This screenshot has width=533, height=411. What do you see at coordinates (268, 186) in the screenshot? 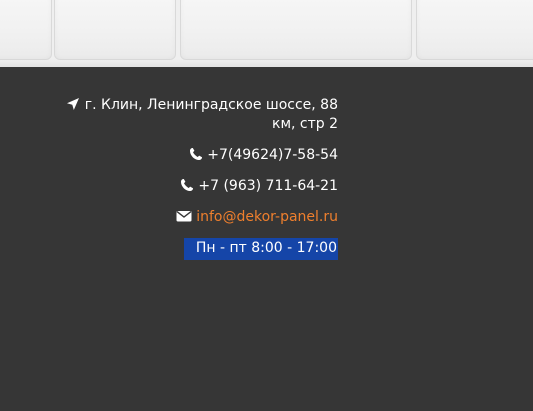
I see `phone-link-2: +7 (963) 711-64-21` at bounding box center [268, 186].